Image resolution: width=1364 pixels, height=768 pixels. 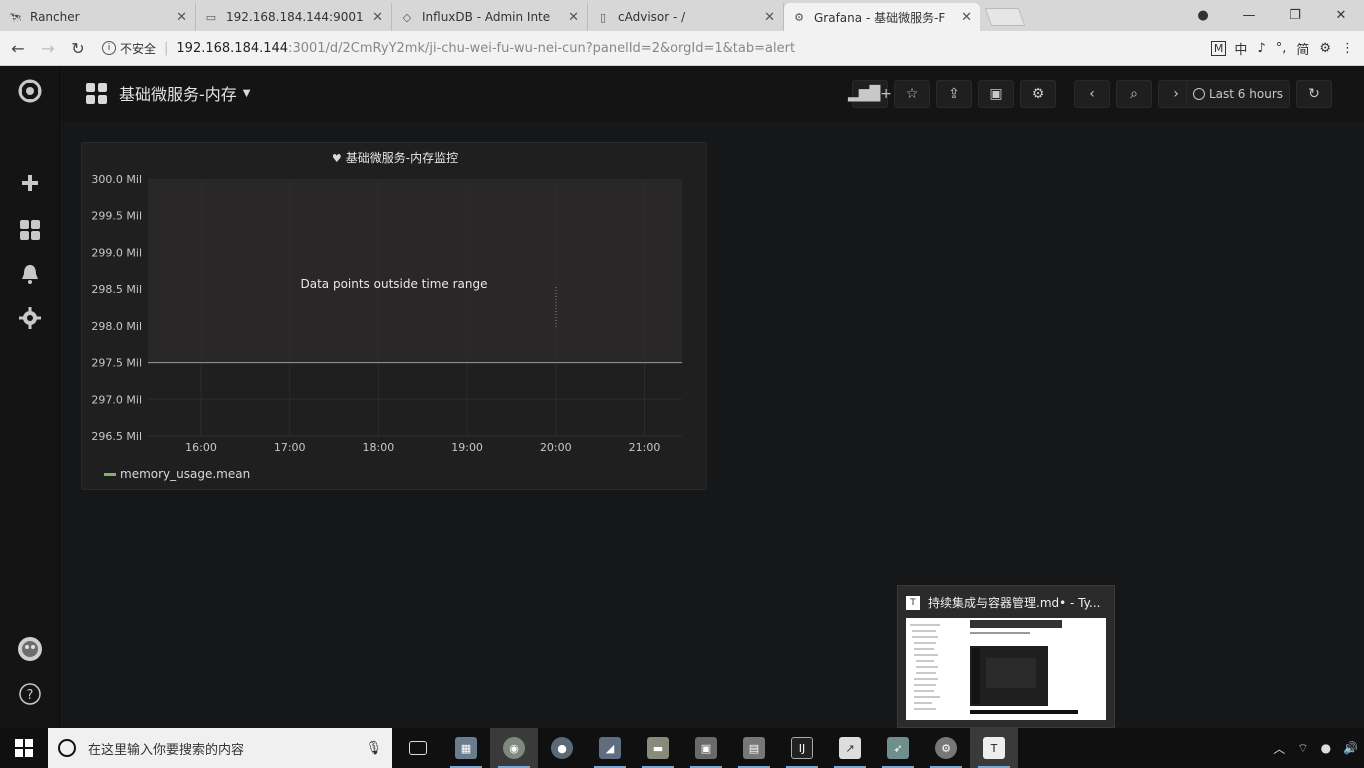 I want to click on share-icon: ⇪, so click(x=954, y=94).